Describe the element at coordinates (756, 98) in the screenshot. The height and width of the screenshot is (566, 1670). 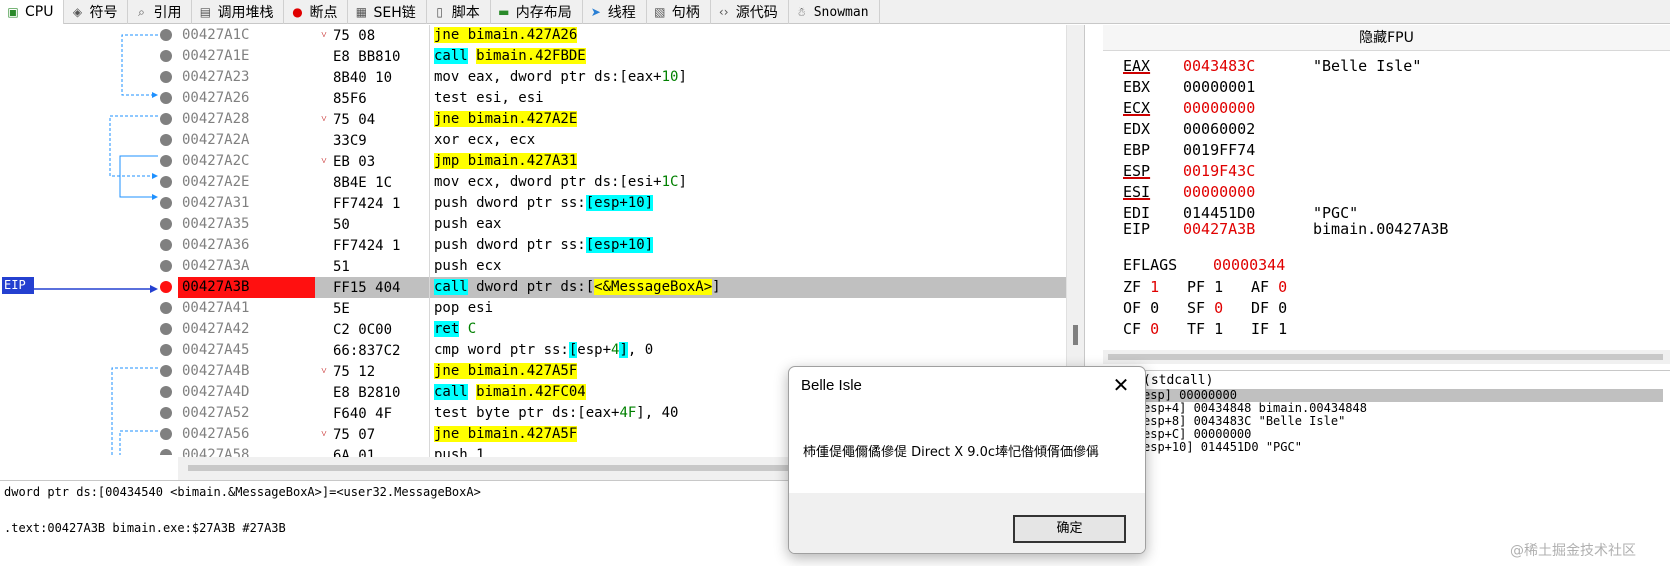
I see `instruction-text: test esi, esi` at that location.